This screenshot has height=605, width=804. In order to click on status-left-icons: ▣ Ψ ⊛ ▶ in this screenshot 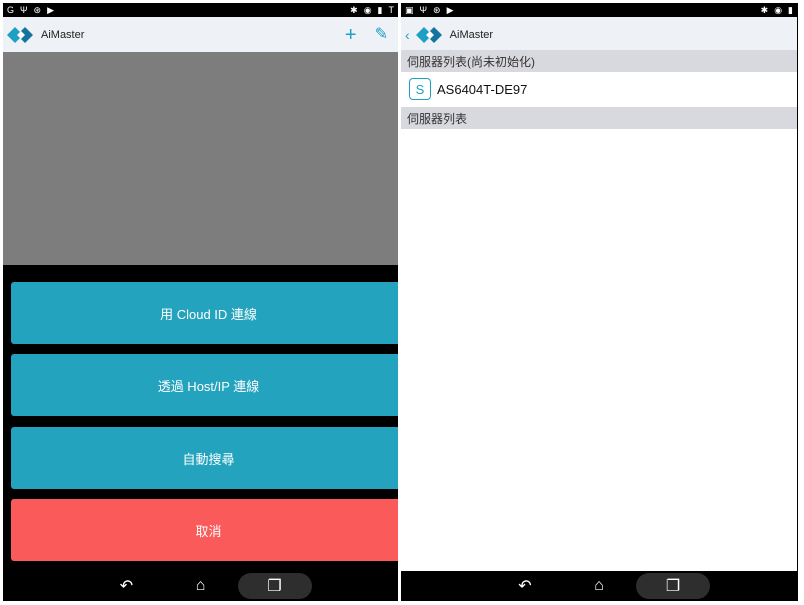, I will do `click(429, 10)`.